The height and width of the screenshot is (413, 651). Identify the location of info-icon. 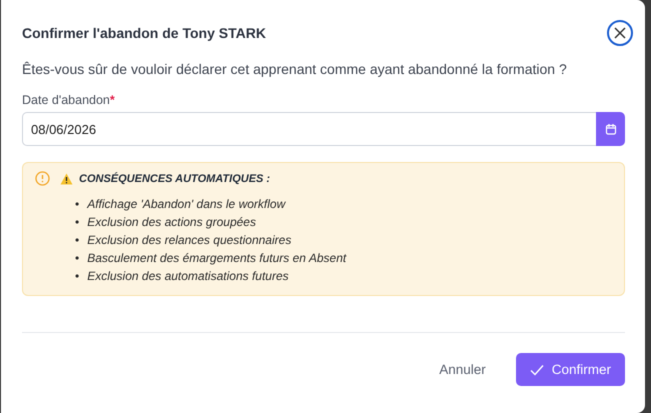
(42, 178).